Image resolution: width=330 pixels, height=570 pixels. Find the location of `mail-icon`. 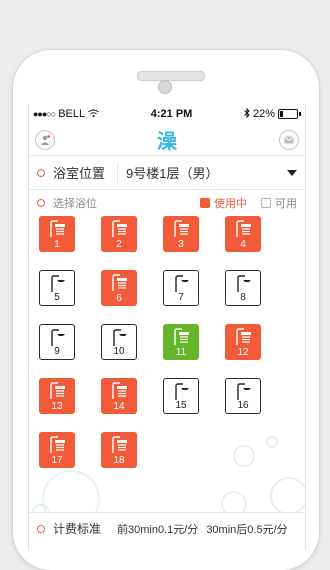

mail-icon is located at coordinates (289, 139).